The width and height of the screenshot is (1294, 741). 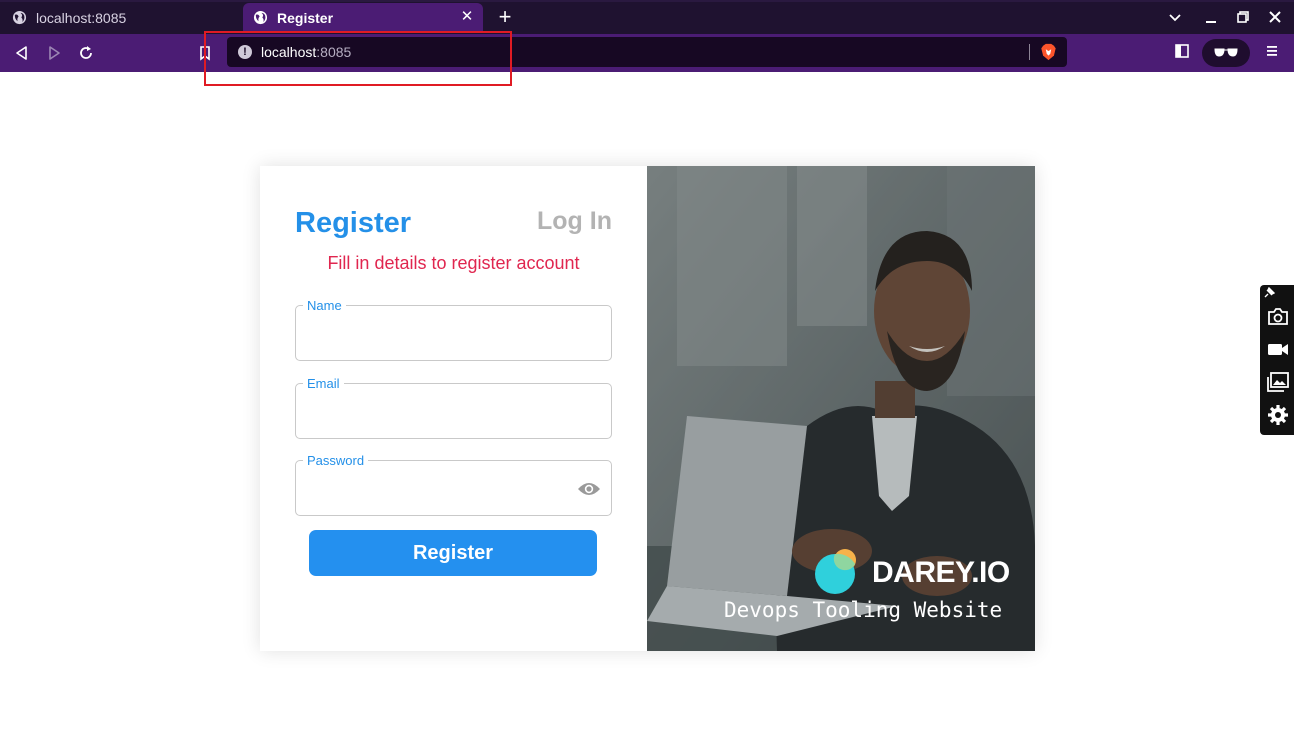 What do you see at coordinates (441, 334) in the screenshot?
I see `name-input` at bounding box center [441, 334].